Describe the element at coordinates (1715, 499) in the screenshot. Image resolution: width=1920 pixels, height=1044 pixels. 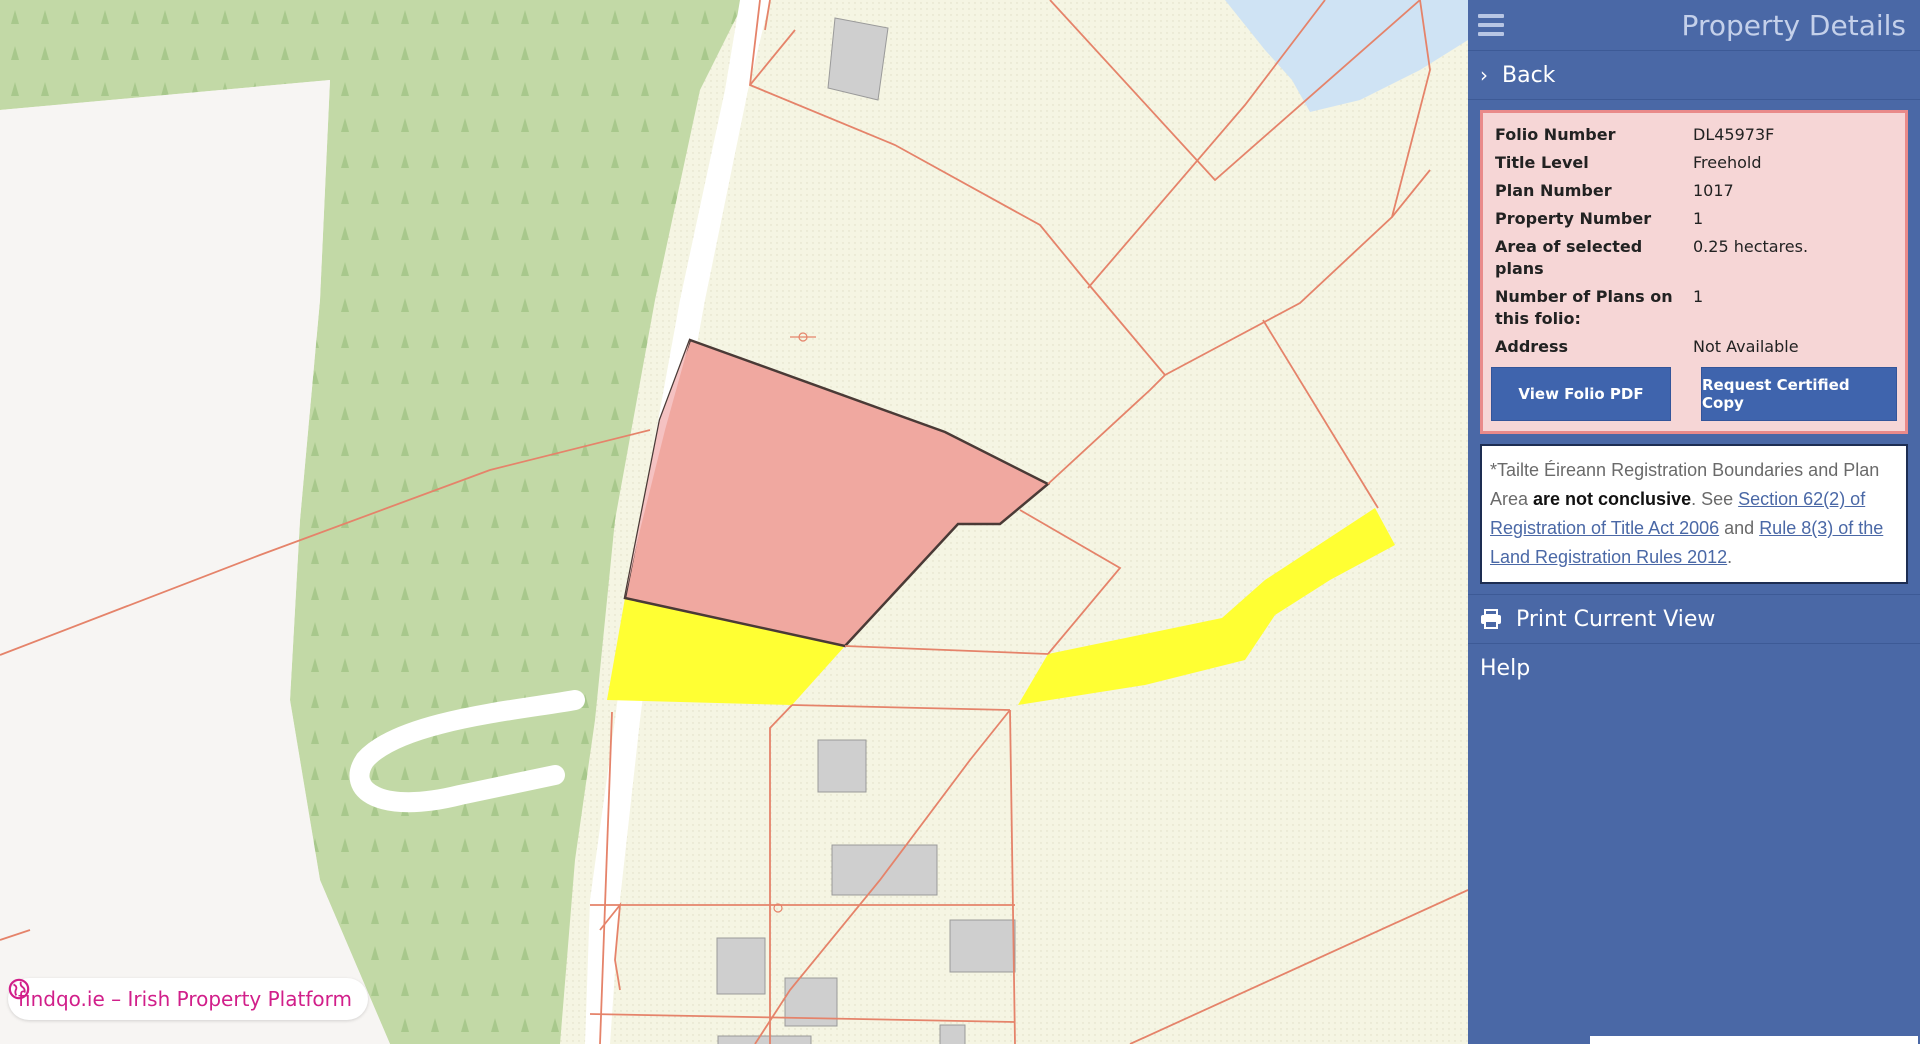
I see `disclaimer-text: . See` at that location.